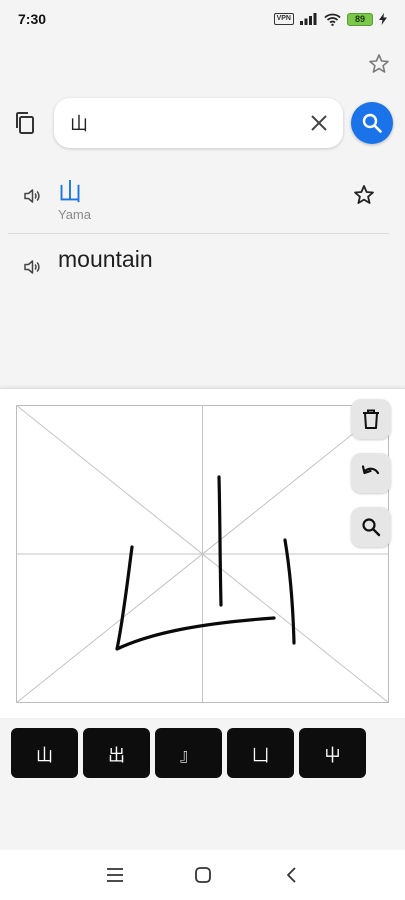  Describe the element at coordinates (360, 19) in the screenshot. I see `battery-indicator: 89` at that location.